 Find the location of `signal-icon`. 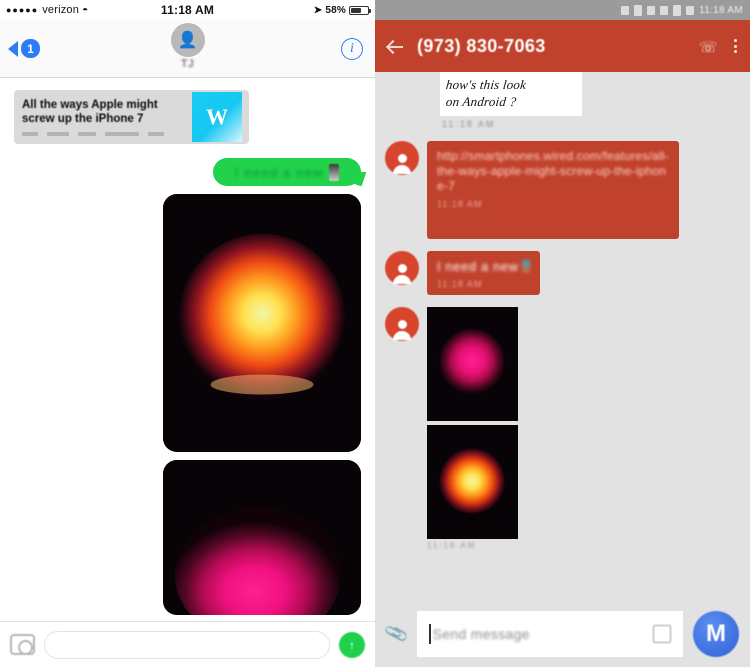

signal-icon is located at coordinates (677, 10).